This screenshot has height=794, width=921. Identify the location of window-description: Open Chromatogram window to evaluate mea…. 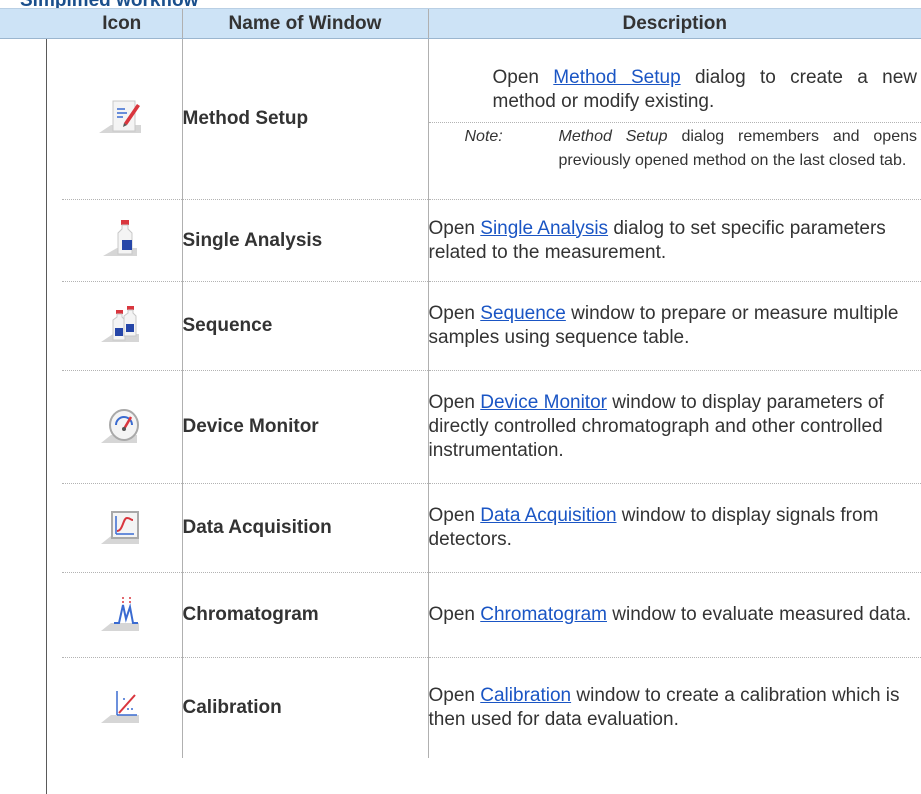
(674, 615).